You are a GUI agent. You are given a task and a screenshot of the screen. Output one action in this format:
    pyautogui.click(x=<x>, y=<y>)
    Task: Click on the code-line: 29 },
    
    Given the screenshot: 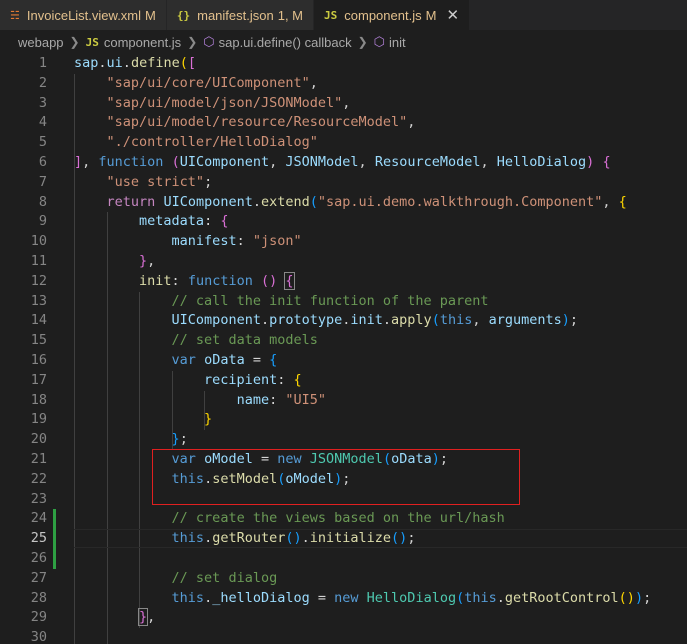 What is the action you would take?
    pyautogui.click(x=343, y=618)
    